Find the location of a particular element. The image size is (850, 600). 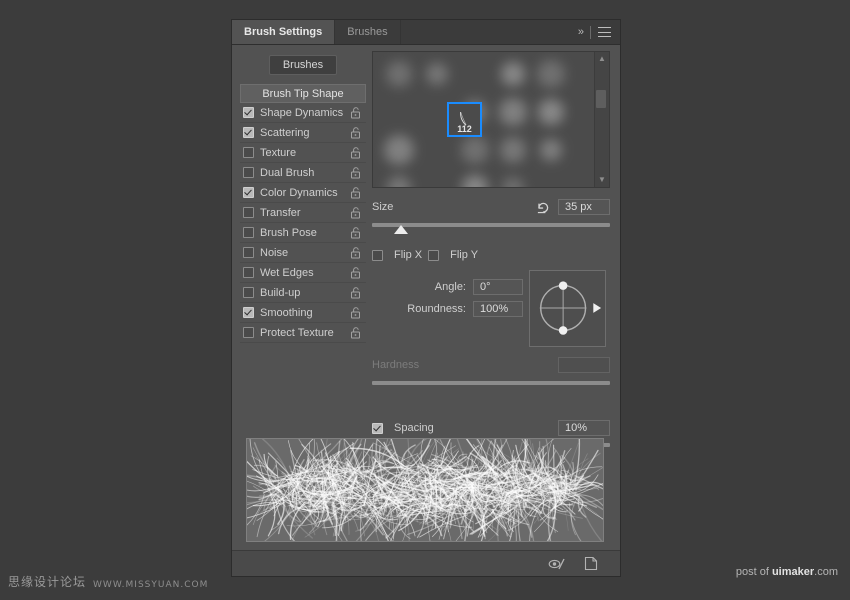

sidebar-item-label: Dual Brush is located at coordinates (287, 172).